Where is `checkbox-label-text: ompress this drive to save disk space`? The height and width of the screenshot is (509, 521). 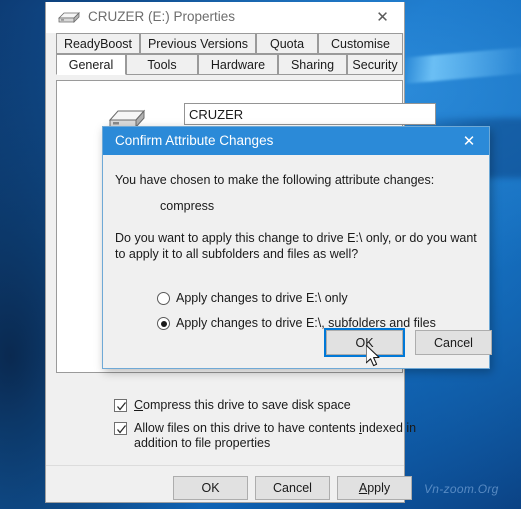
checkbox-label-text: ompress this drive to save disk space is located at coordinates (247, 405).